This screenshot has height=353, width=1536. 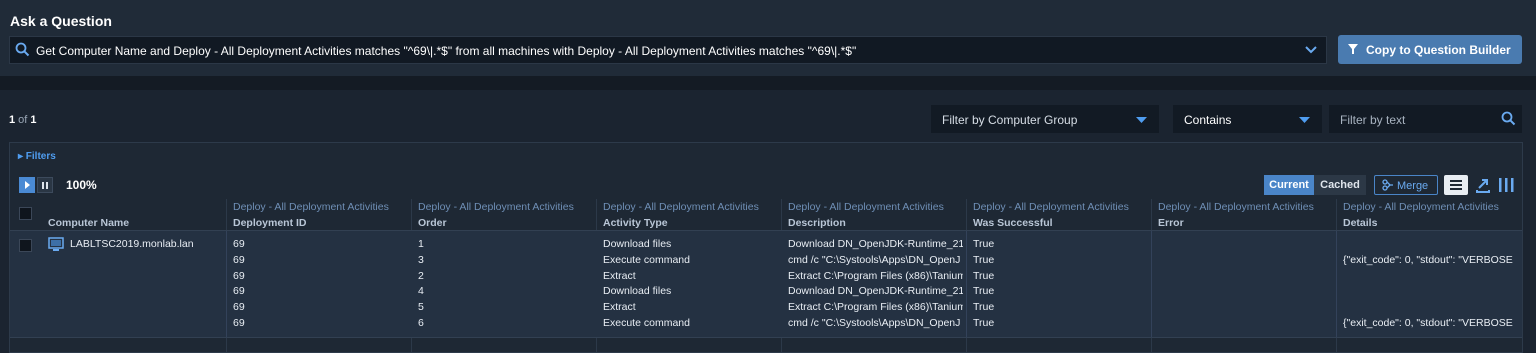 I want to click on page-indicator: 1 of 1, so click(x=23, y=120).